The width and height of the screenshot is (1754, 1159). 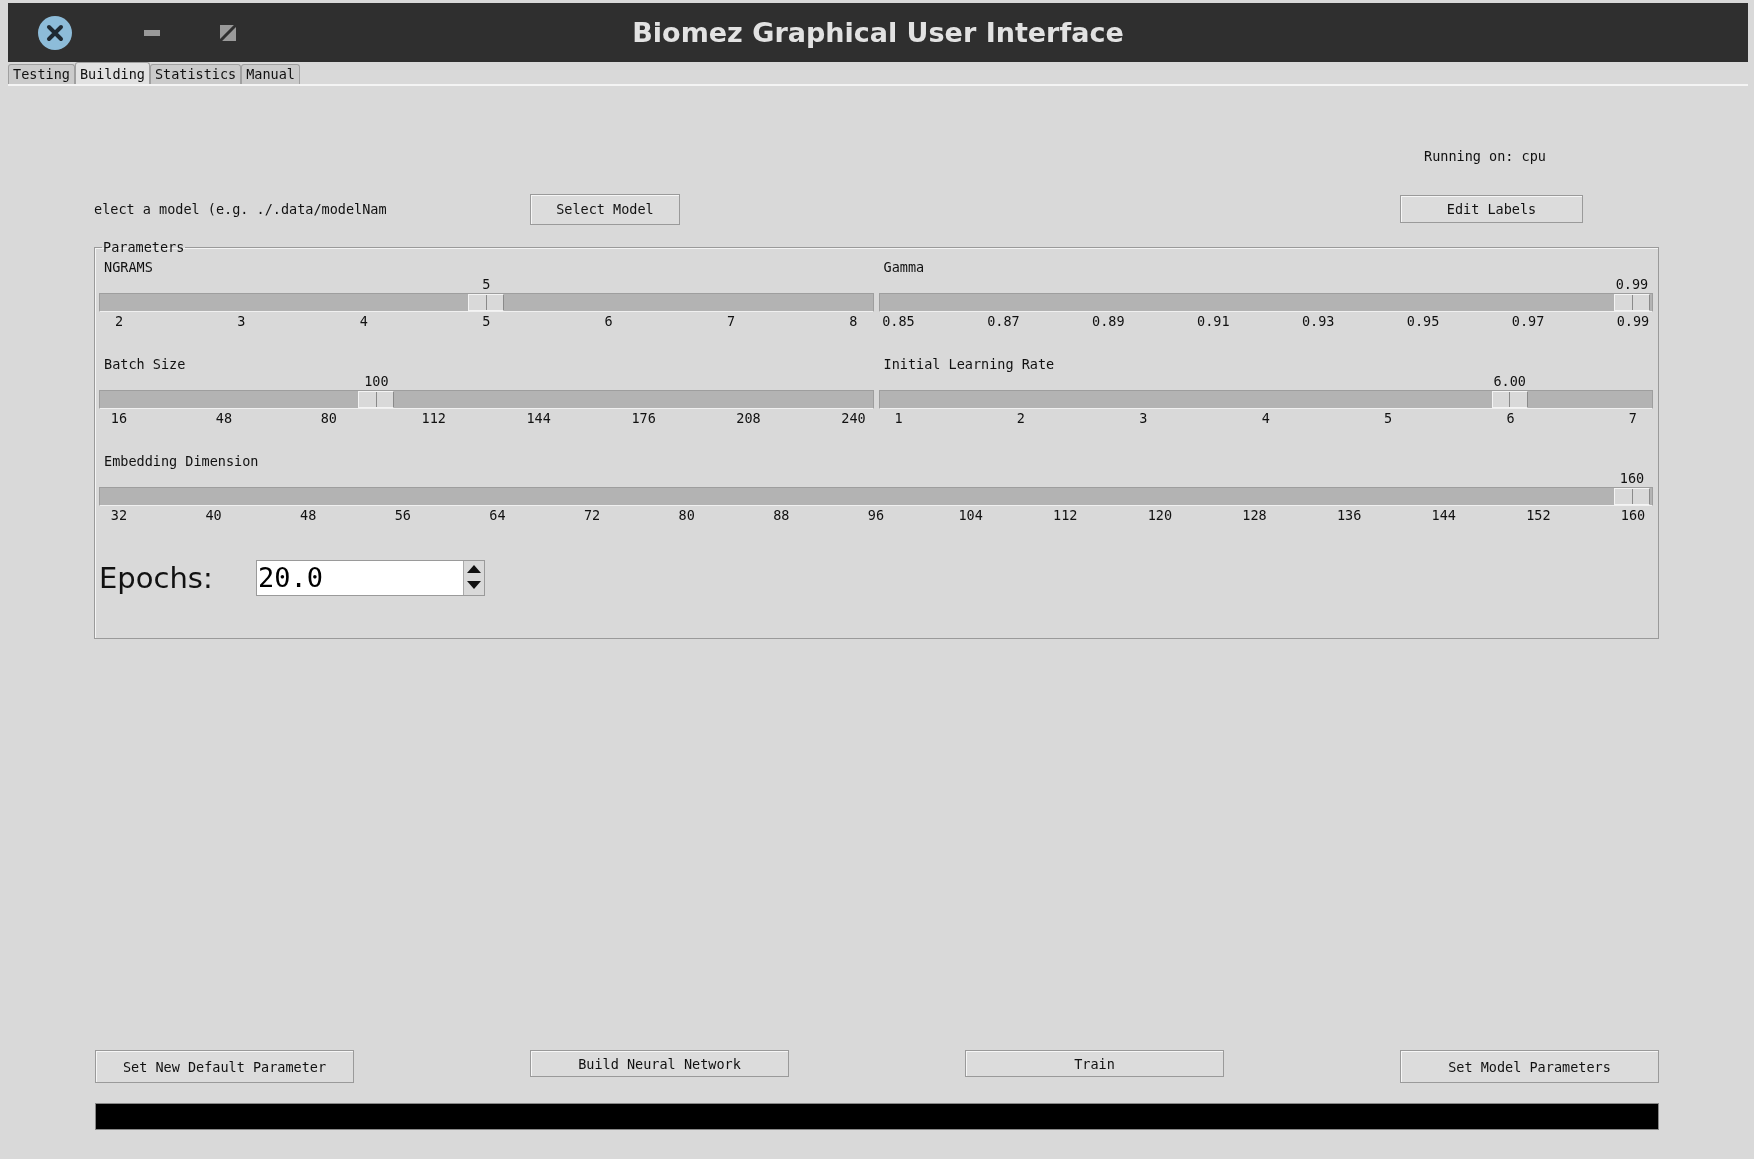 What do you see at coordinates (1633, 321) in the screenshot?
I see `tick-label: 0.99` at bounding box center [1633, 321].